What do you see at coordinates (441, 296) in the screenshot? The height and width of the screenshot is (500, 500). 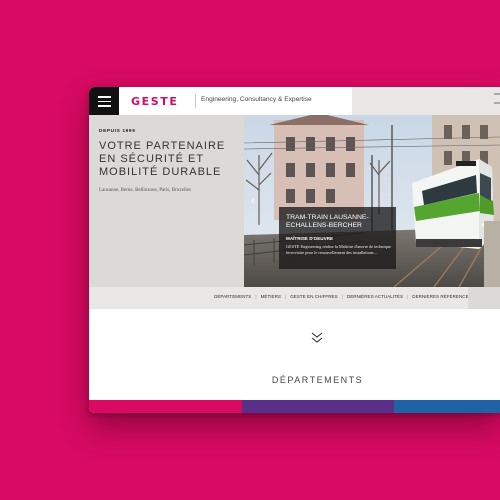 I see `nav-references: Dernières références` at bounding box center [441, 296].